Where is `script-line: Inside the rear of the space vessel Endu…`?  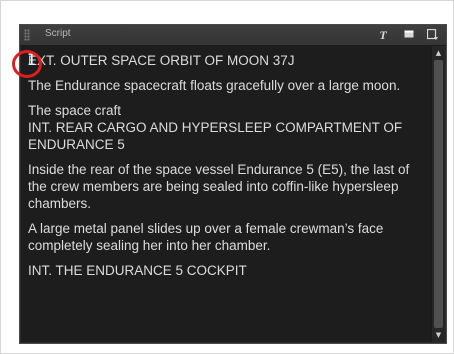
script-line: Inside the rear of the space vessel Endu… is located at coordinates (228, 186).